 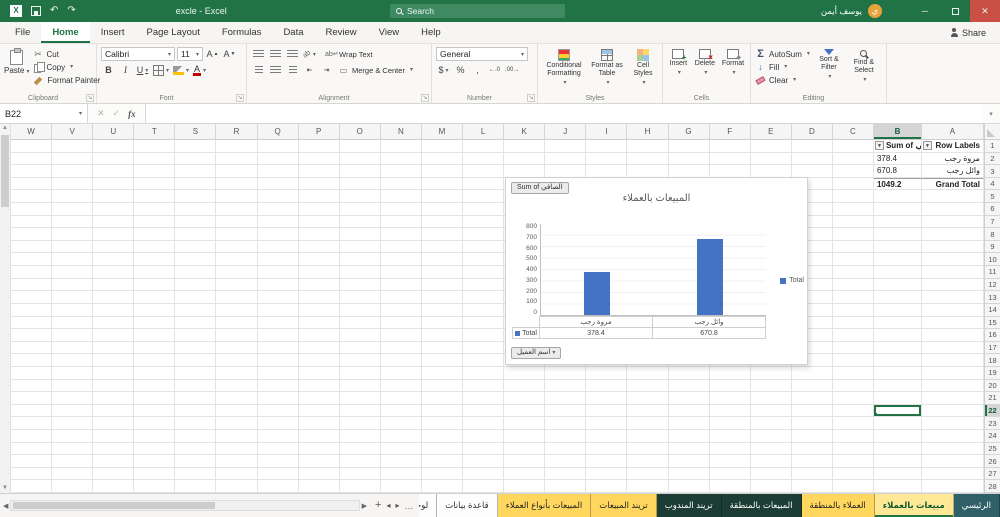 I want to click on cell-B20, so click(x=897, y=386).